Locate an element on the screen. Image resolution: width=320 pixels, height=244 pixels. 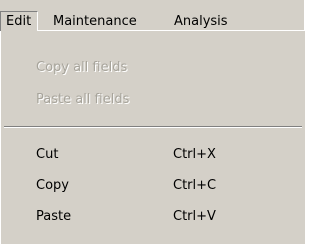
menu-item-label: Copy all fields is located at coordinates (82, 67).